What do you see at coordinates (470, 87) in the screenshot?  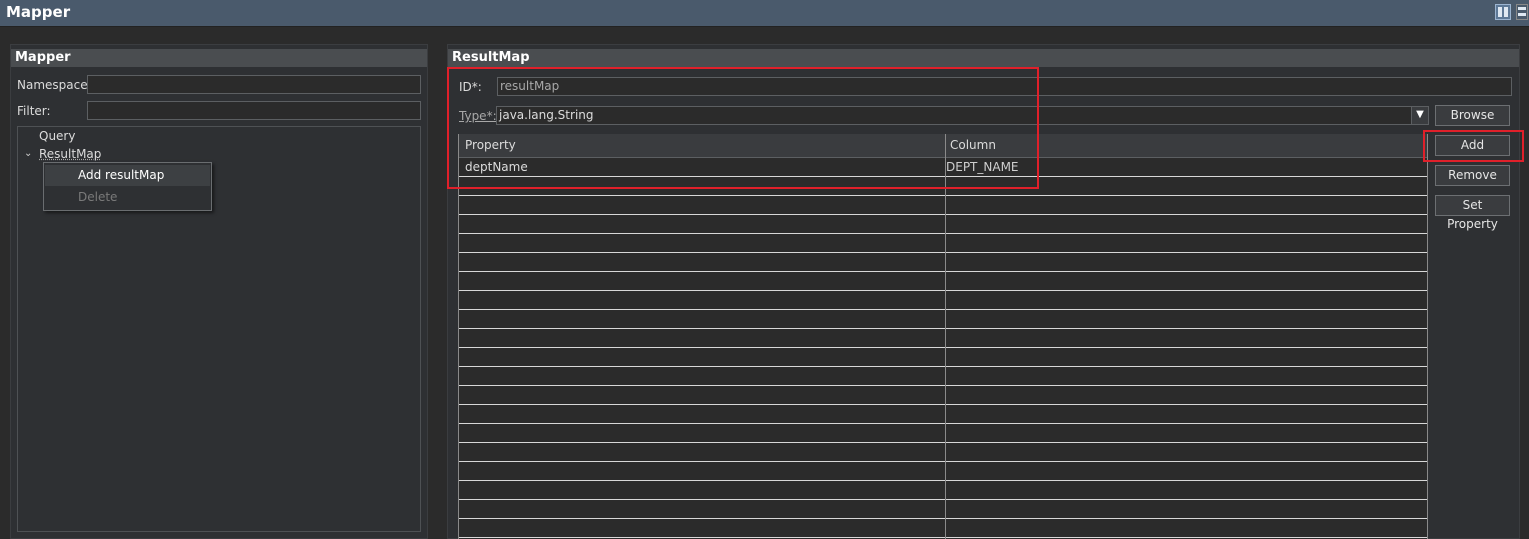 I see `id-label: ID*:` at bounding box center [470, 87].